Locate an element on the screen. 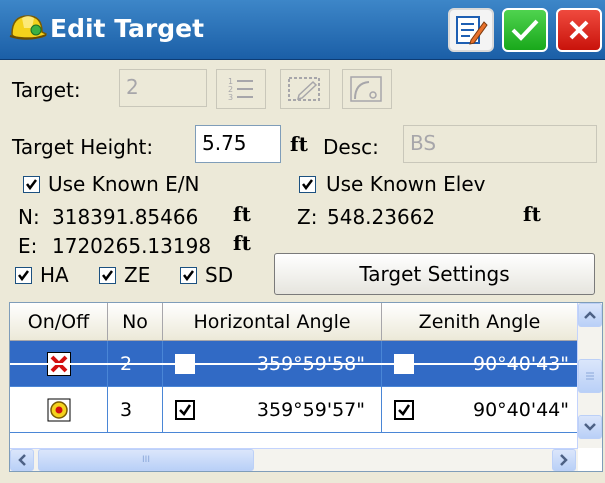  scroll-left-button is located at coordinates (22, 460).